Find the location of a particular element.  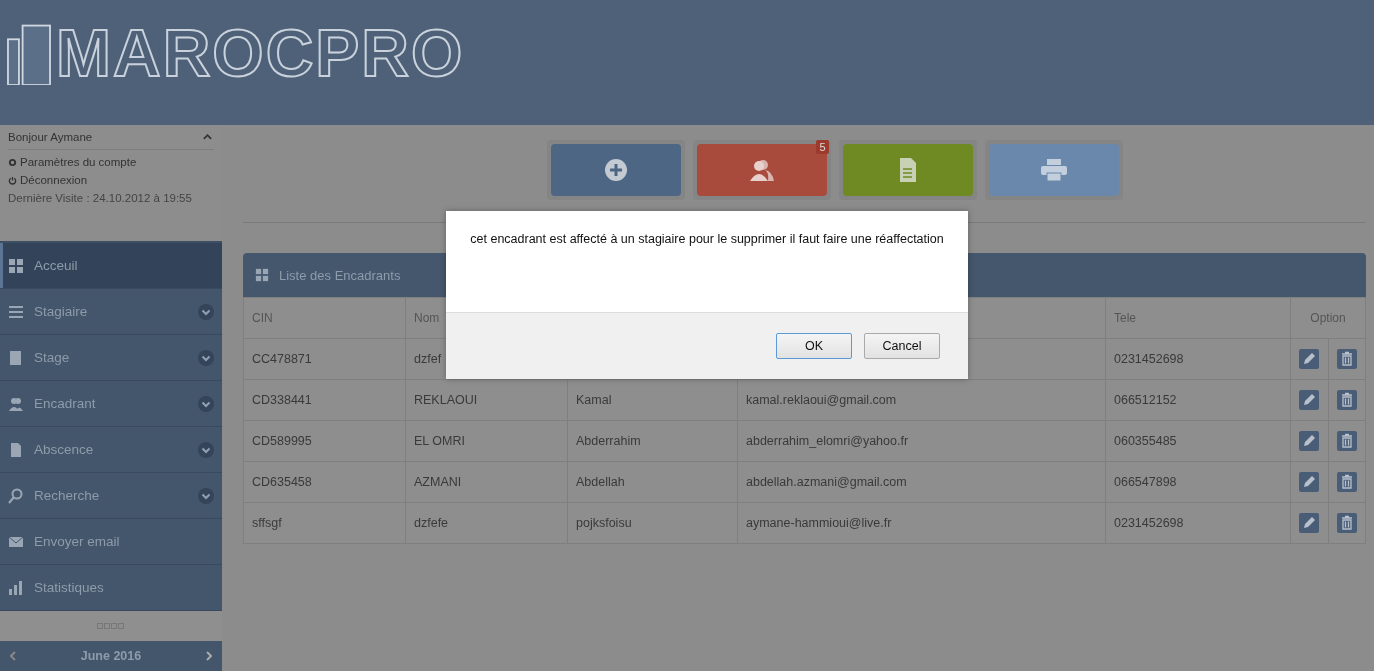

settings-icon is located at coordinates (12, 162).